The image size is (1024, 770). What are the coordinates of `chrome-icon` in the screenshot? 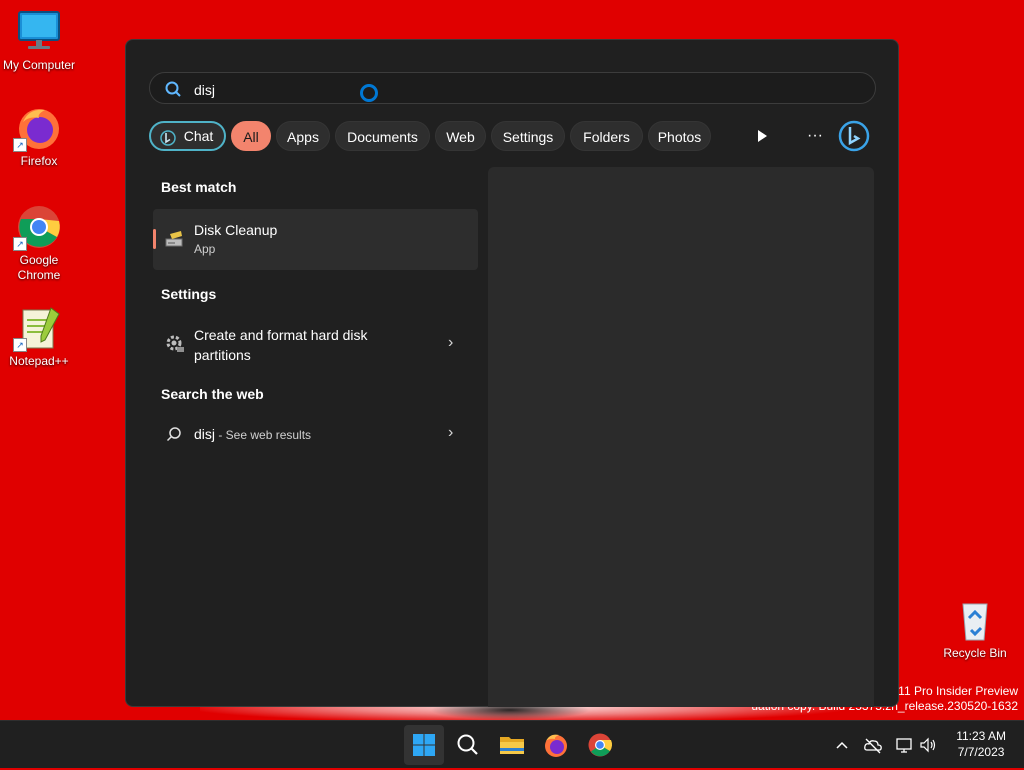 It's located at (600, 745).